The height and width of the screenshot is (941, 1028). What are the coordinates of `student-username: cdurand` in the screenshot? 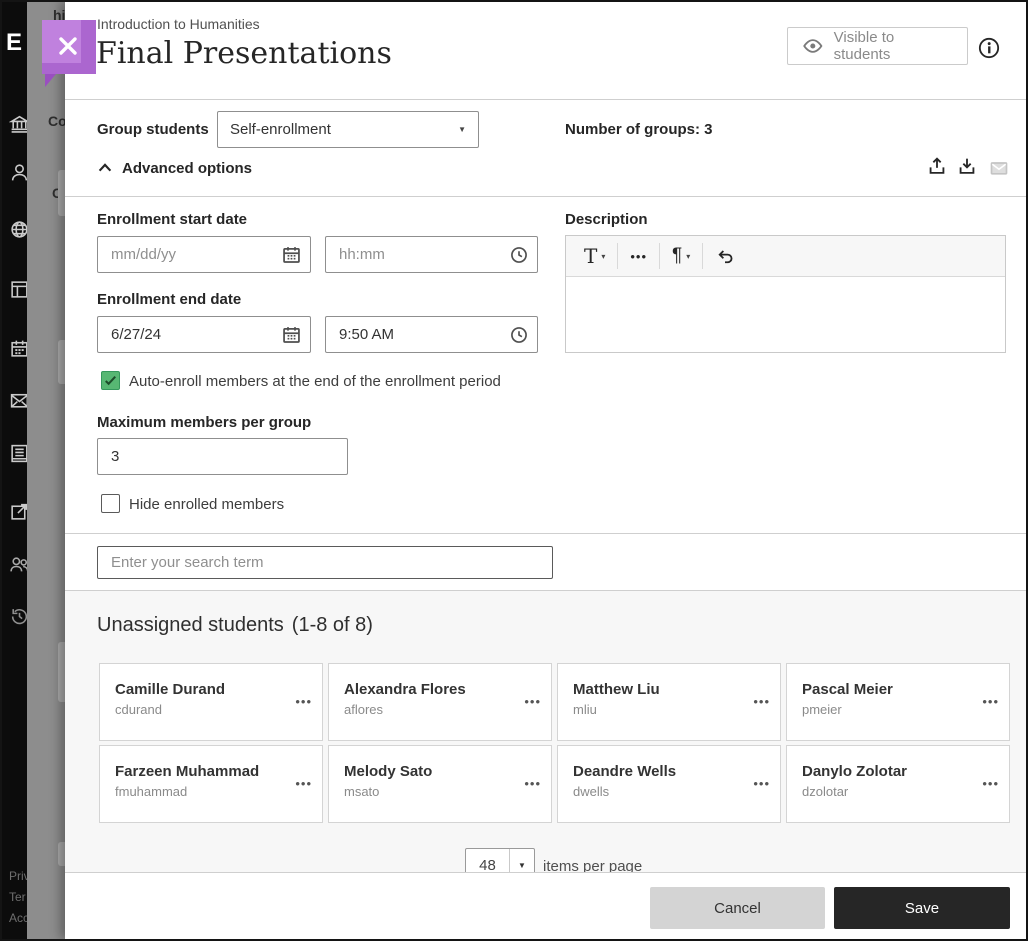 It's located at (138, 709).